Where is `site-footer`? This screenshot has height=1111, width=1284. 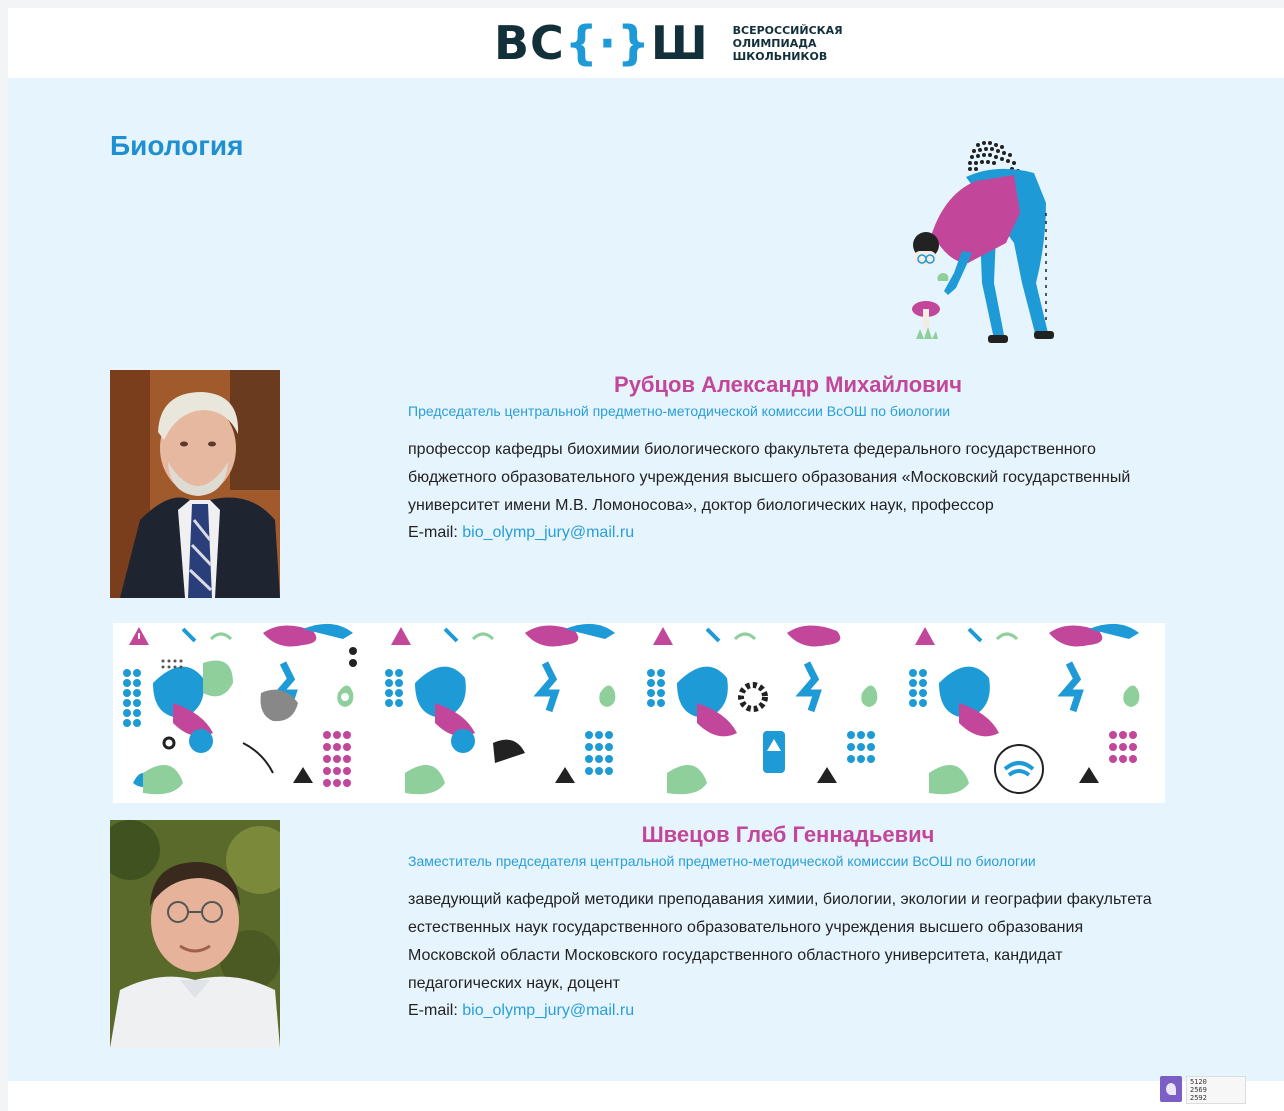 site-footer is located at coordinates (646, 1096).